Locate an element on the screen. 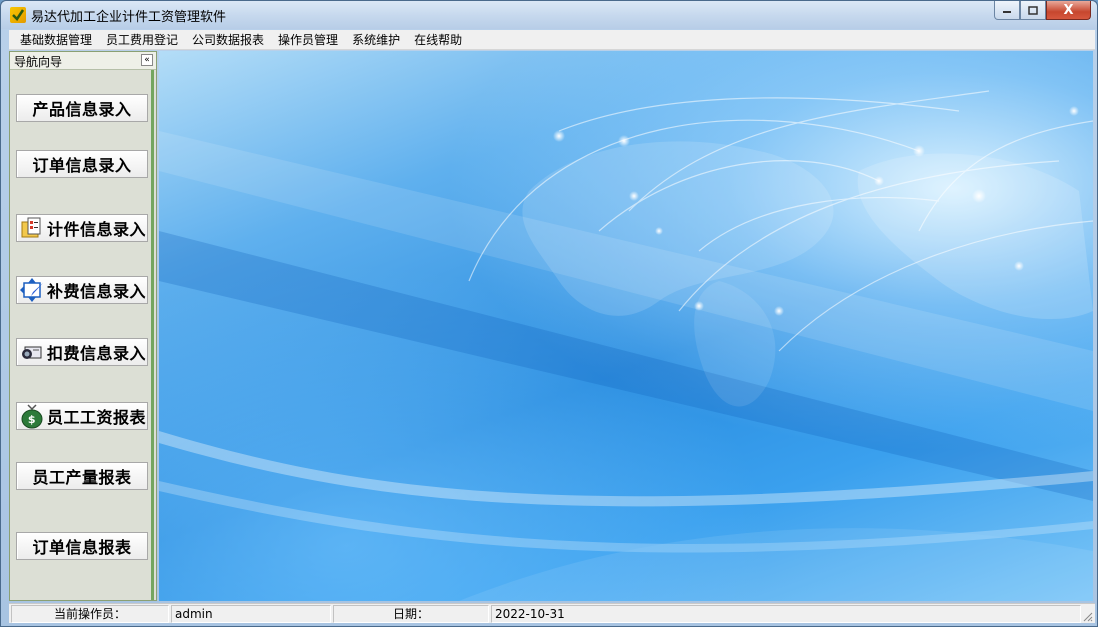 Image resolution: width=1098 pixels, height=627 pixels. nav-header: 导航向导 « is located at coordinates (83, 61).